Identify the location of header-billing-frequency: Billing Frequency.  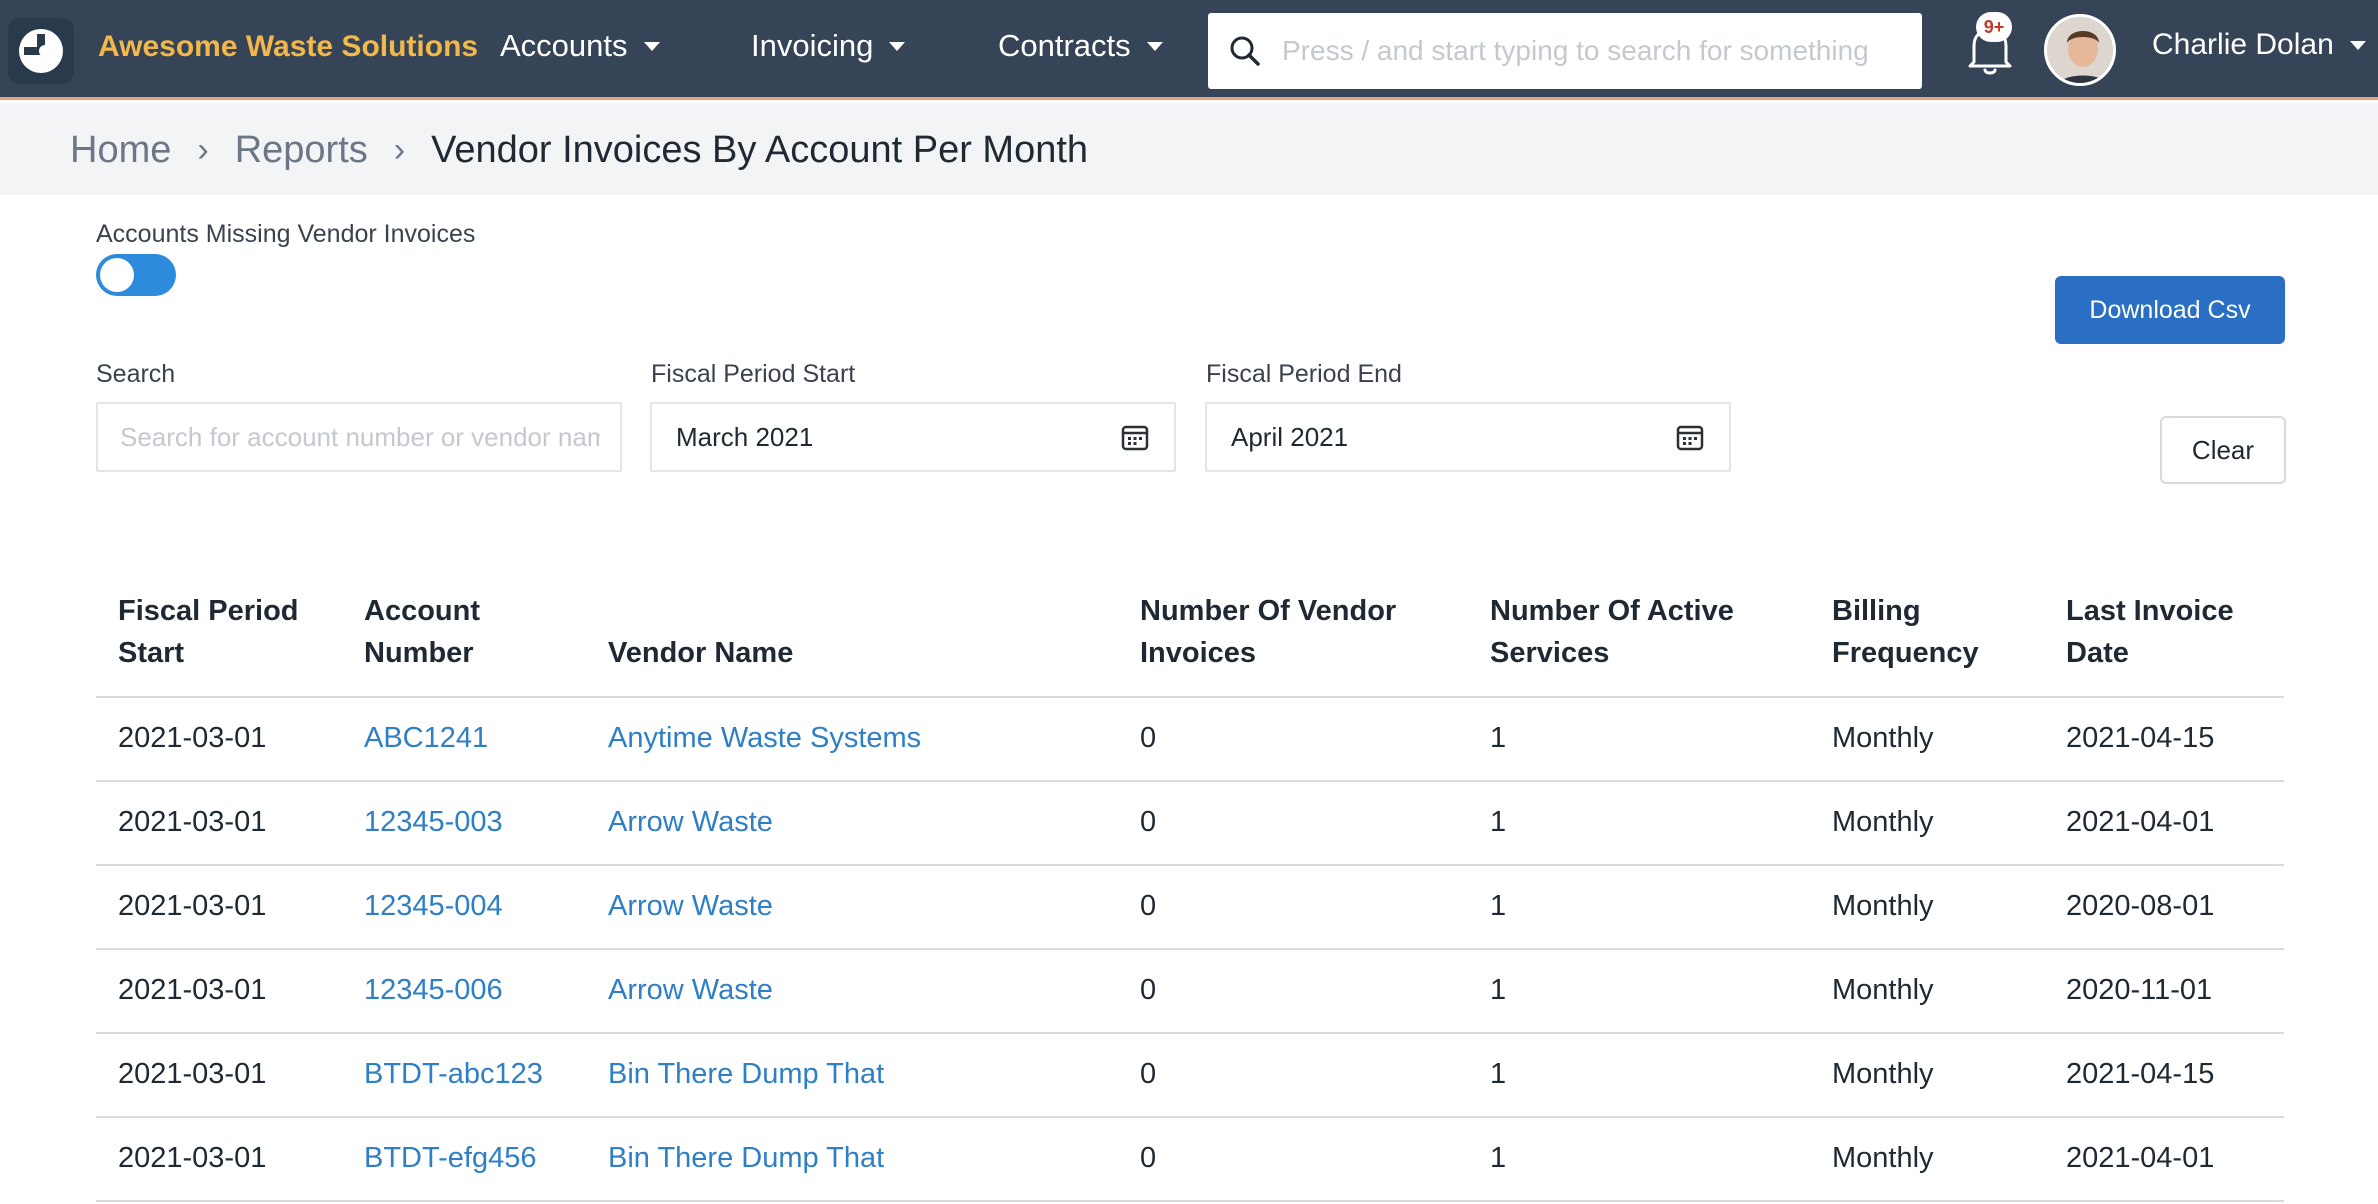
(1905, 632).